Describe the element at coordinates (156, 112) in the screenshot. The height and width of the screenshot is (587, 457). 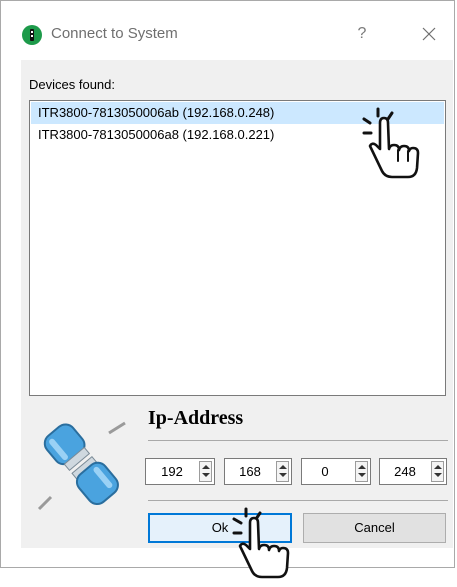
I see `device-item-label: ITR3800-7813050006ab (192.168.0.248)` at that location.